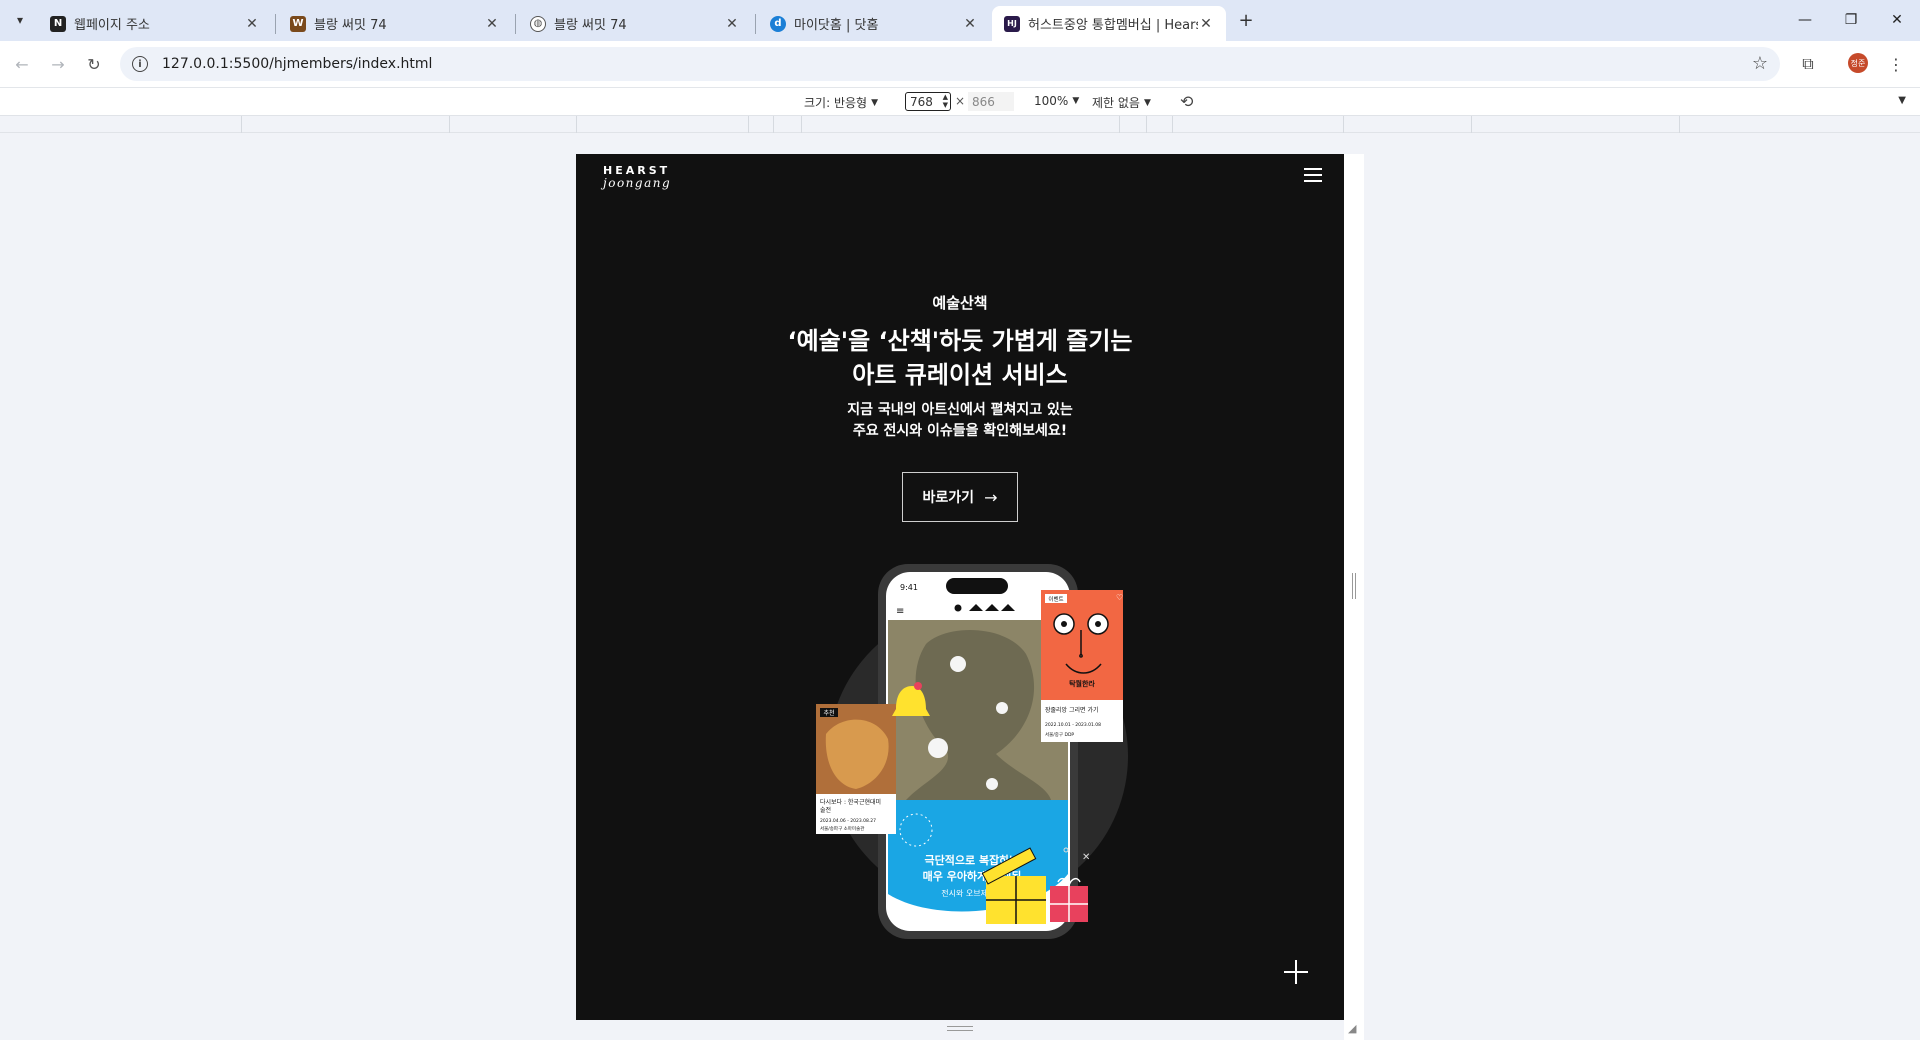 The image size is (1920, 1040). I want to click on bell-dot, so click(918, 686).